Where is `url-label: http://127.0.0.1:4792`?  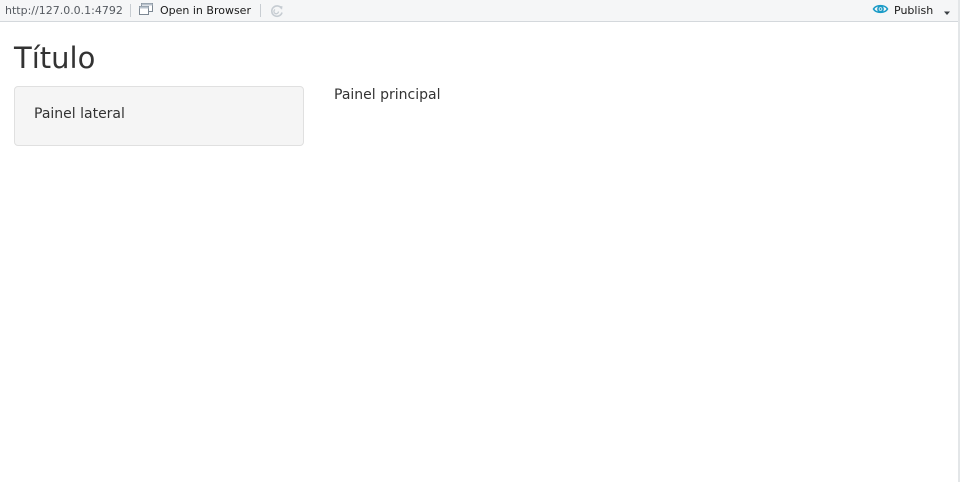 url-label: http://127.0.0.1:4792 is located at coordinates (64, 10).